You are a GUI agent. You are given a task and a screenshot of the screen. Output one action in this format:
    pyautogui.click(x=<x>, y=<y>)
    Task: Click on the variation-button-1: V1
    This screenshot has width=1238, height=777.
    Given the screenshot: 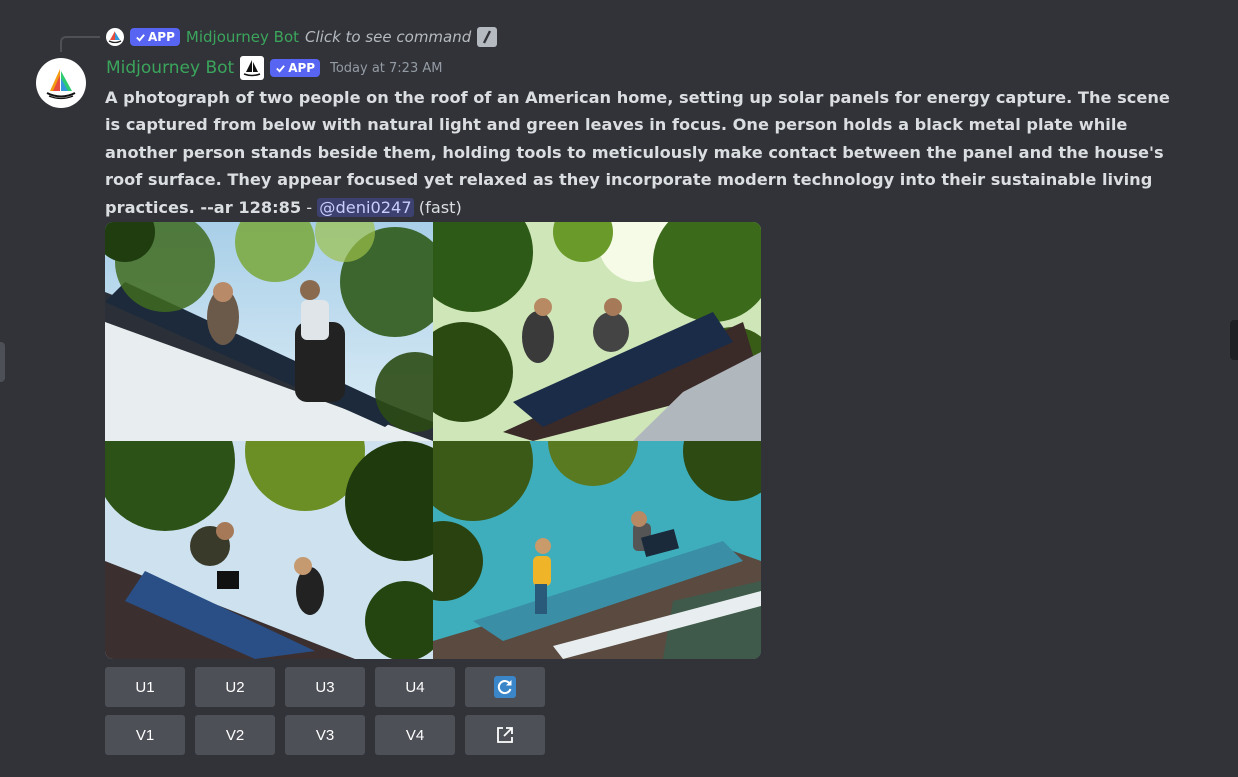 What is the action you would take?
    pyautogui.click(x=145, y=735)
    